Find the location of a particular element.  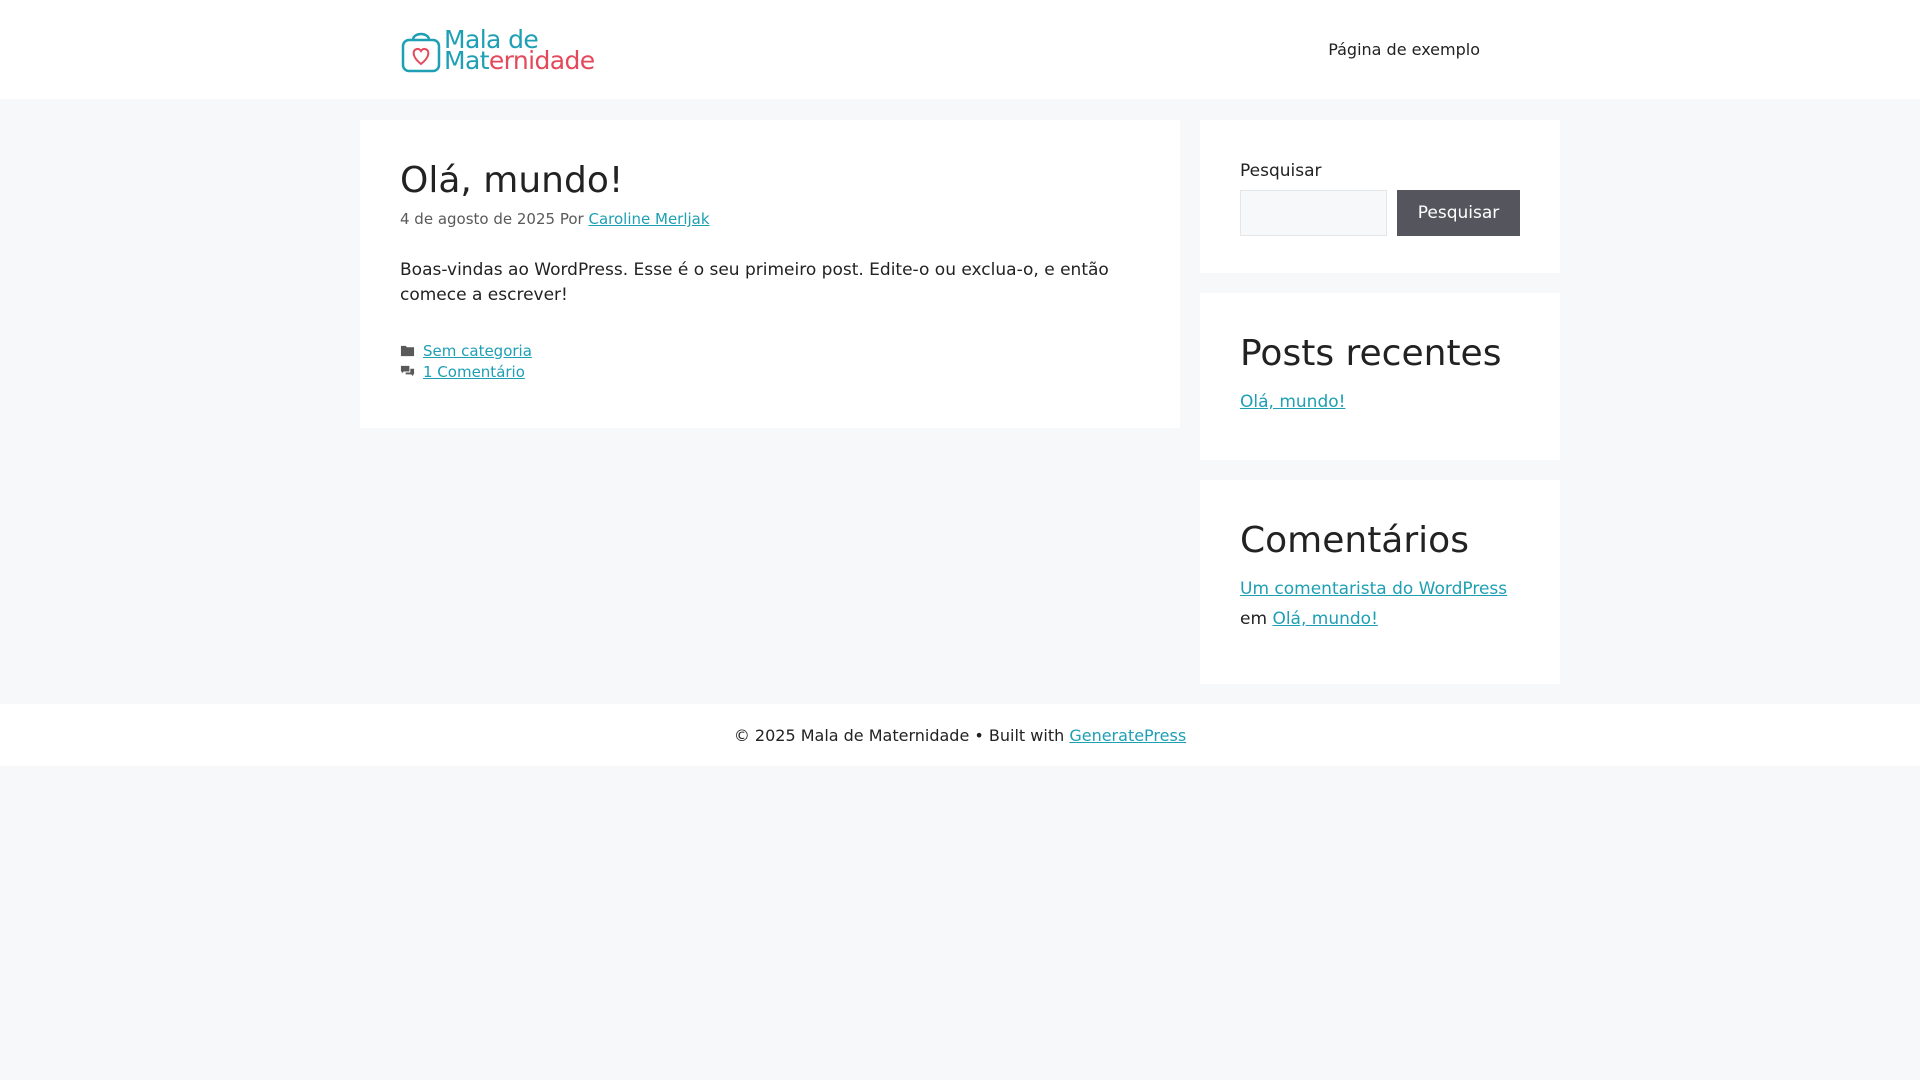

recent-post-link: Olá, mundo! is located at coordinates (1292, 402).